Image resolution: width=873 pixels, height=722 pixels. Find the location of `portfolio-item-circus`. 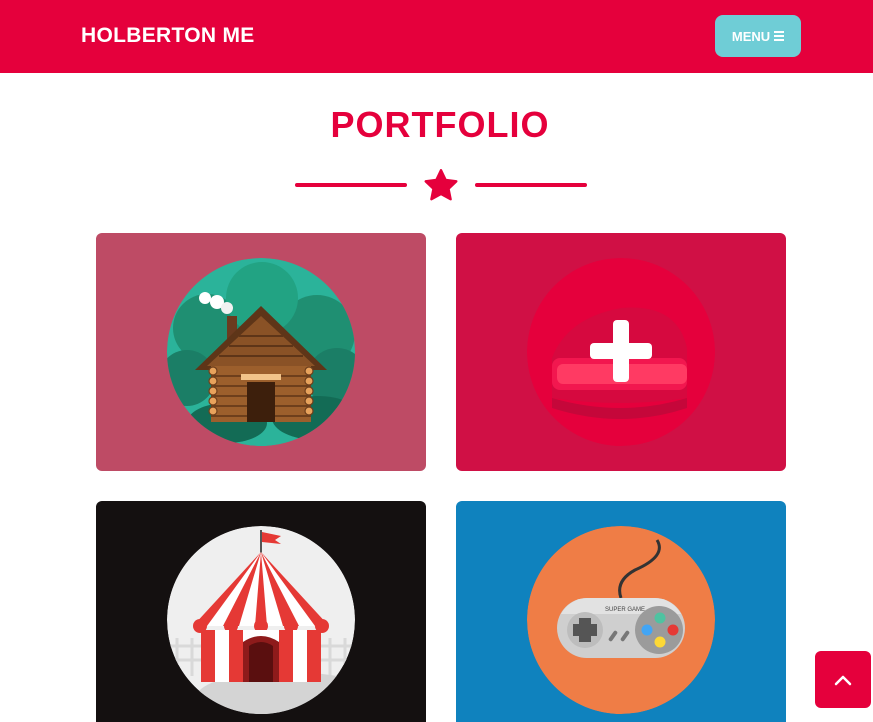

portfolio-item-circus is located at coordinates (261, 611).